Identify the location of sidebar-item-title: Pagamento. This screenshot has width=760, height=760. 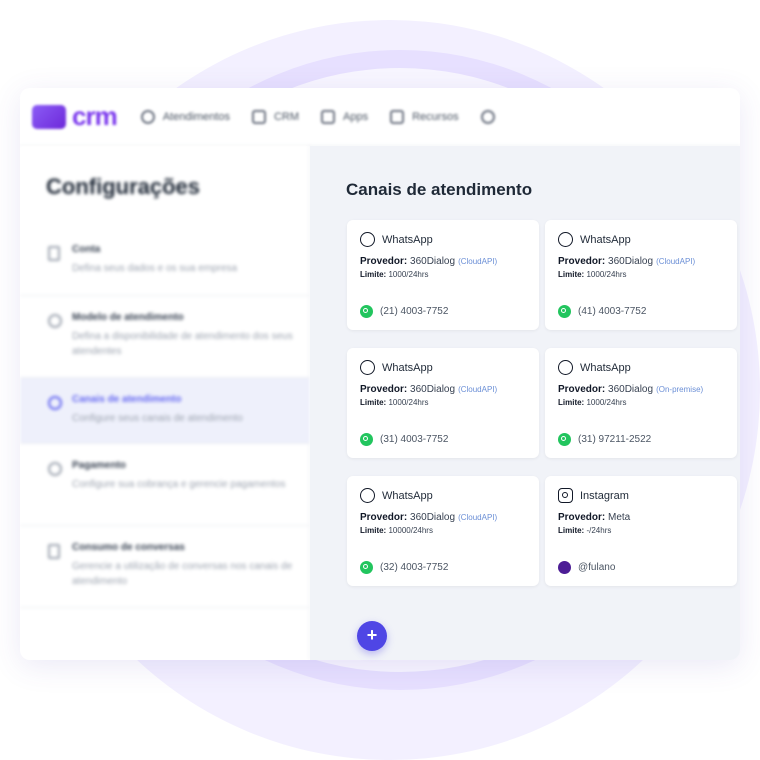
(99, 465).